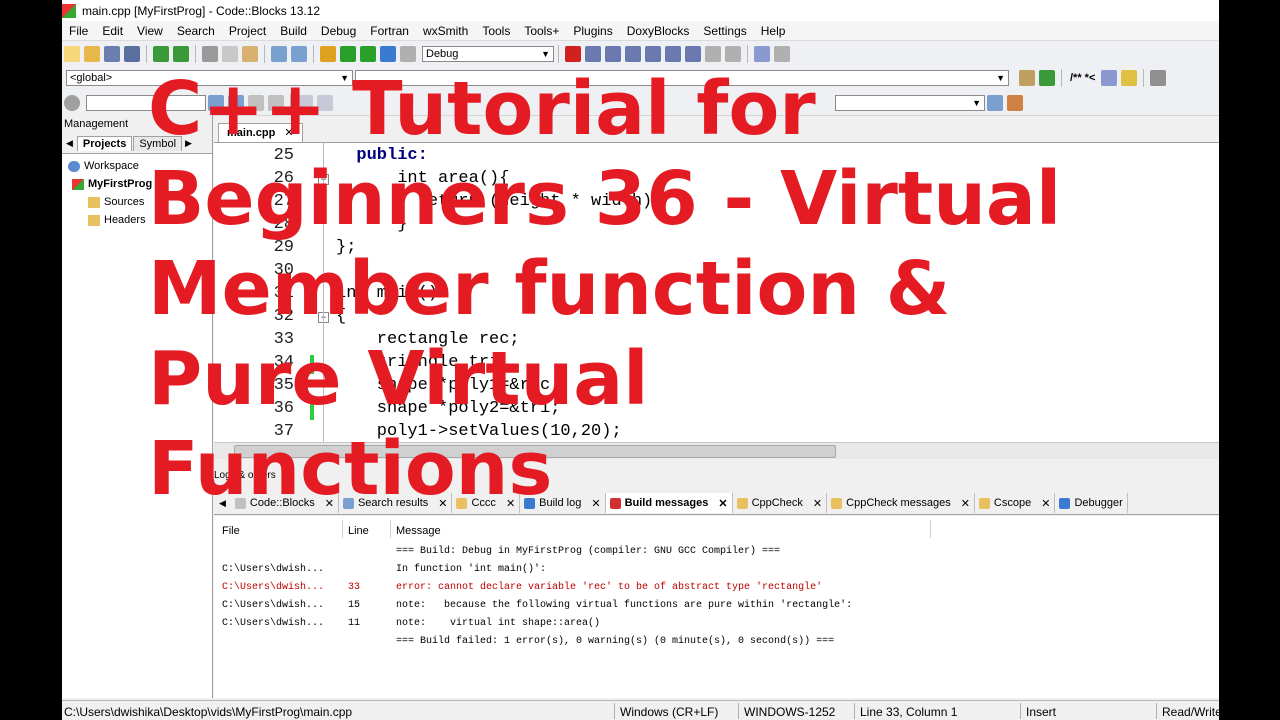 The height and width of the screenshot is (720, 1280). I want to click on search-scope-select: ▼, so click(910, 102).